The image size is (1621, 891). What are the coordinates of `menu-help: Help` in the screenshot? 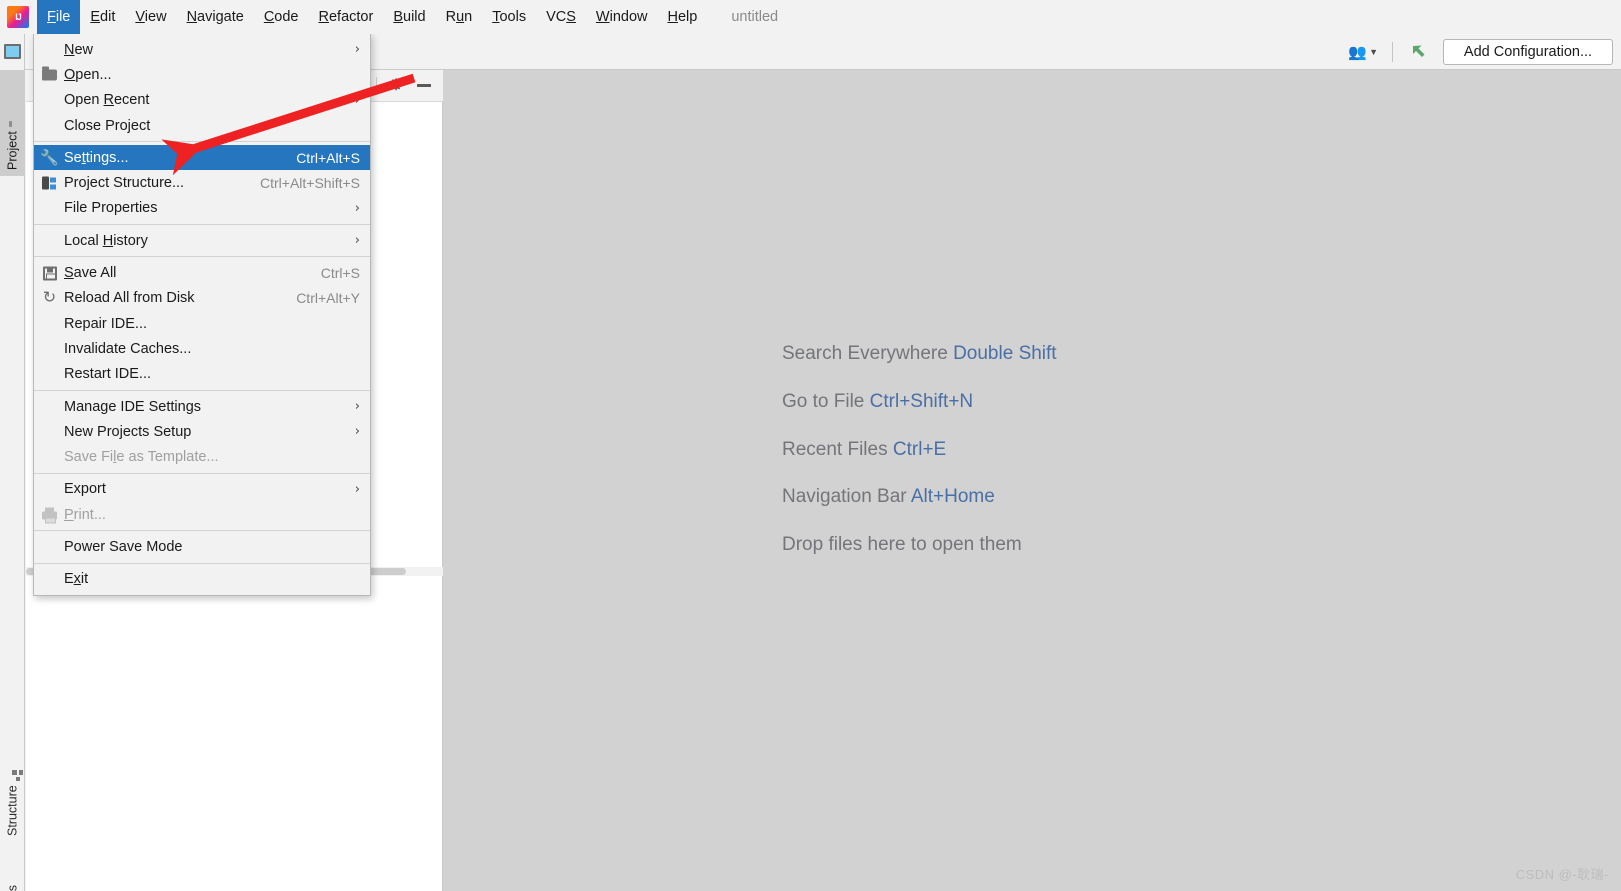 It's located at (682, 17).